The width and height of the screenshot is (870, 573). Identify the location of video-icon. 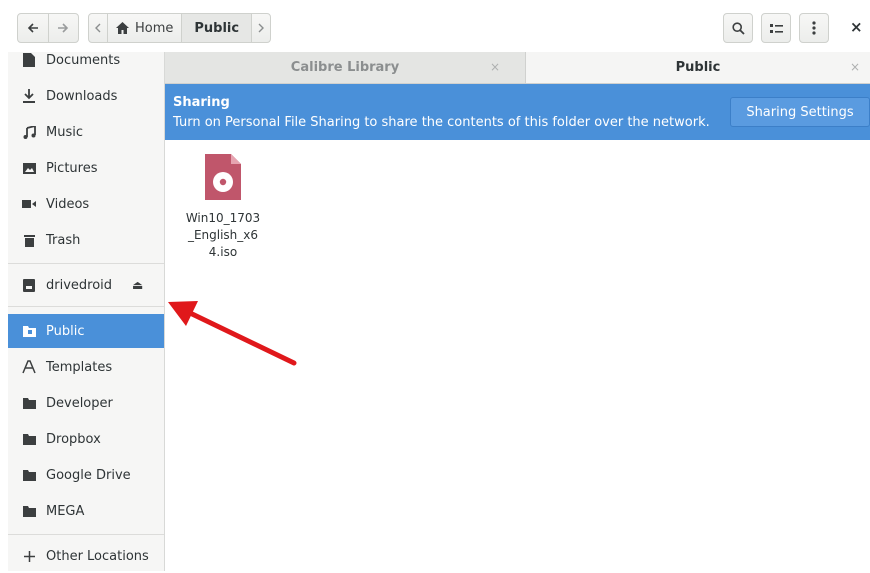
(29, 204).